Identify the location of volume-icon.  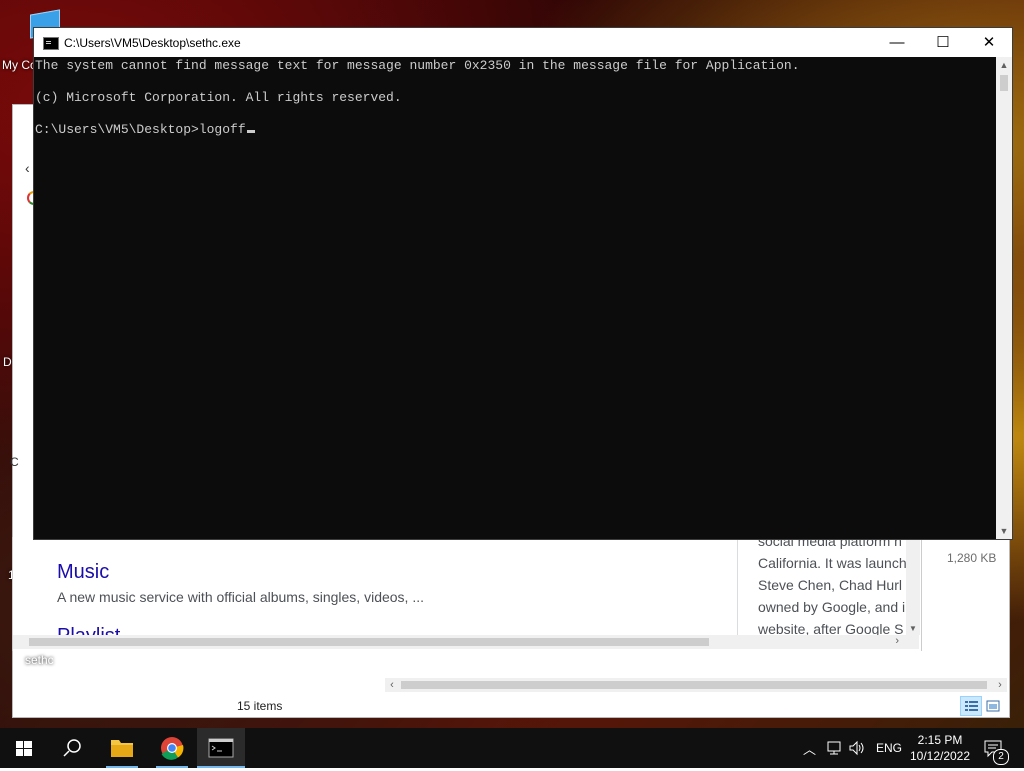
(857, 748).